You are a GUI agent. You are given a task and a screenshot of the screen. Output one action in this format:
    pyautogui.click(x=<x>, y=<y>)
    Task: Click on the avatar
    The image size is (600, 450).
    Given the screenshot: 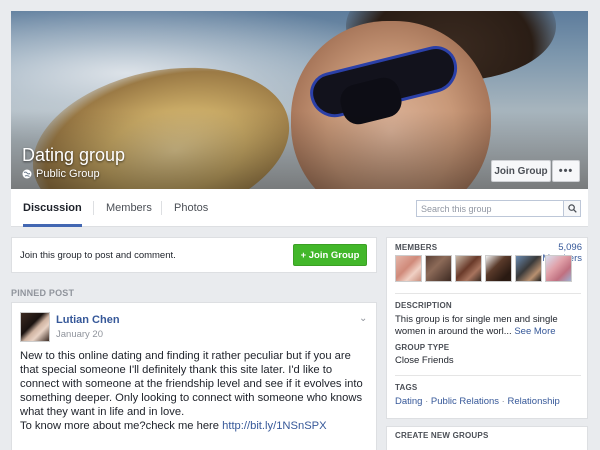 What is the action you would take?
    pyautogui.click(x=35, y=327)
    